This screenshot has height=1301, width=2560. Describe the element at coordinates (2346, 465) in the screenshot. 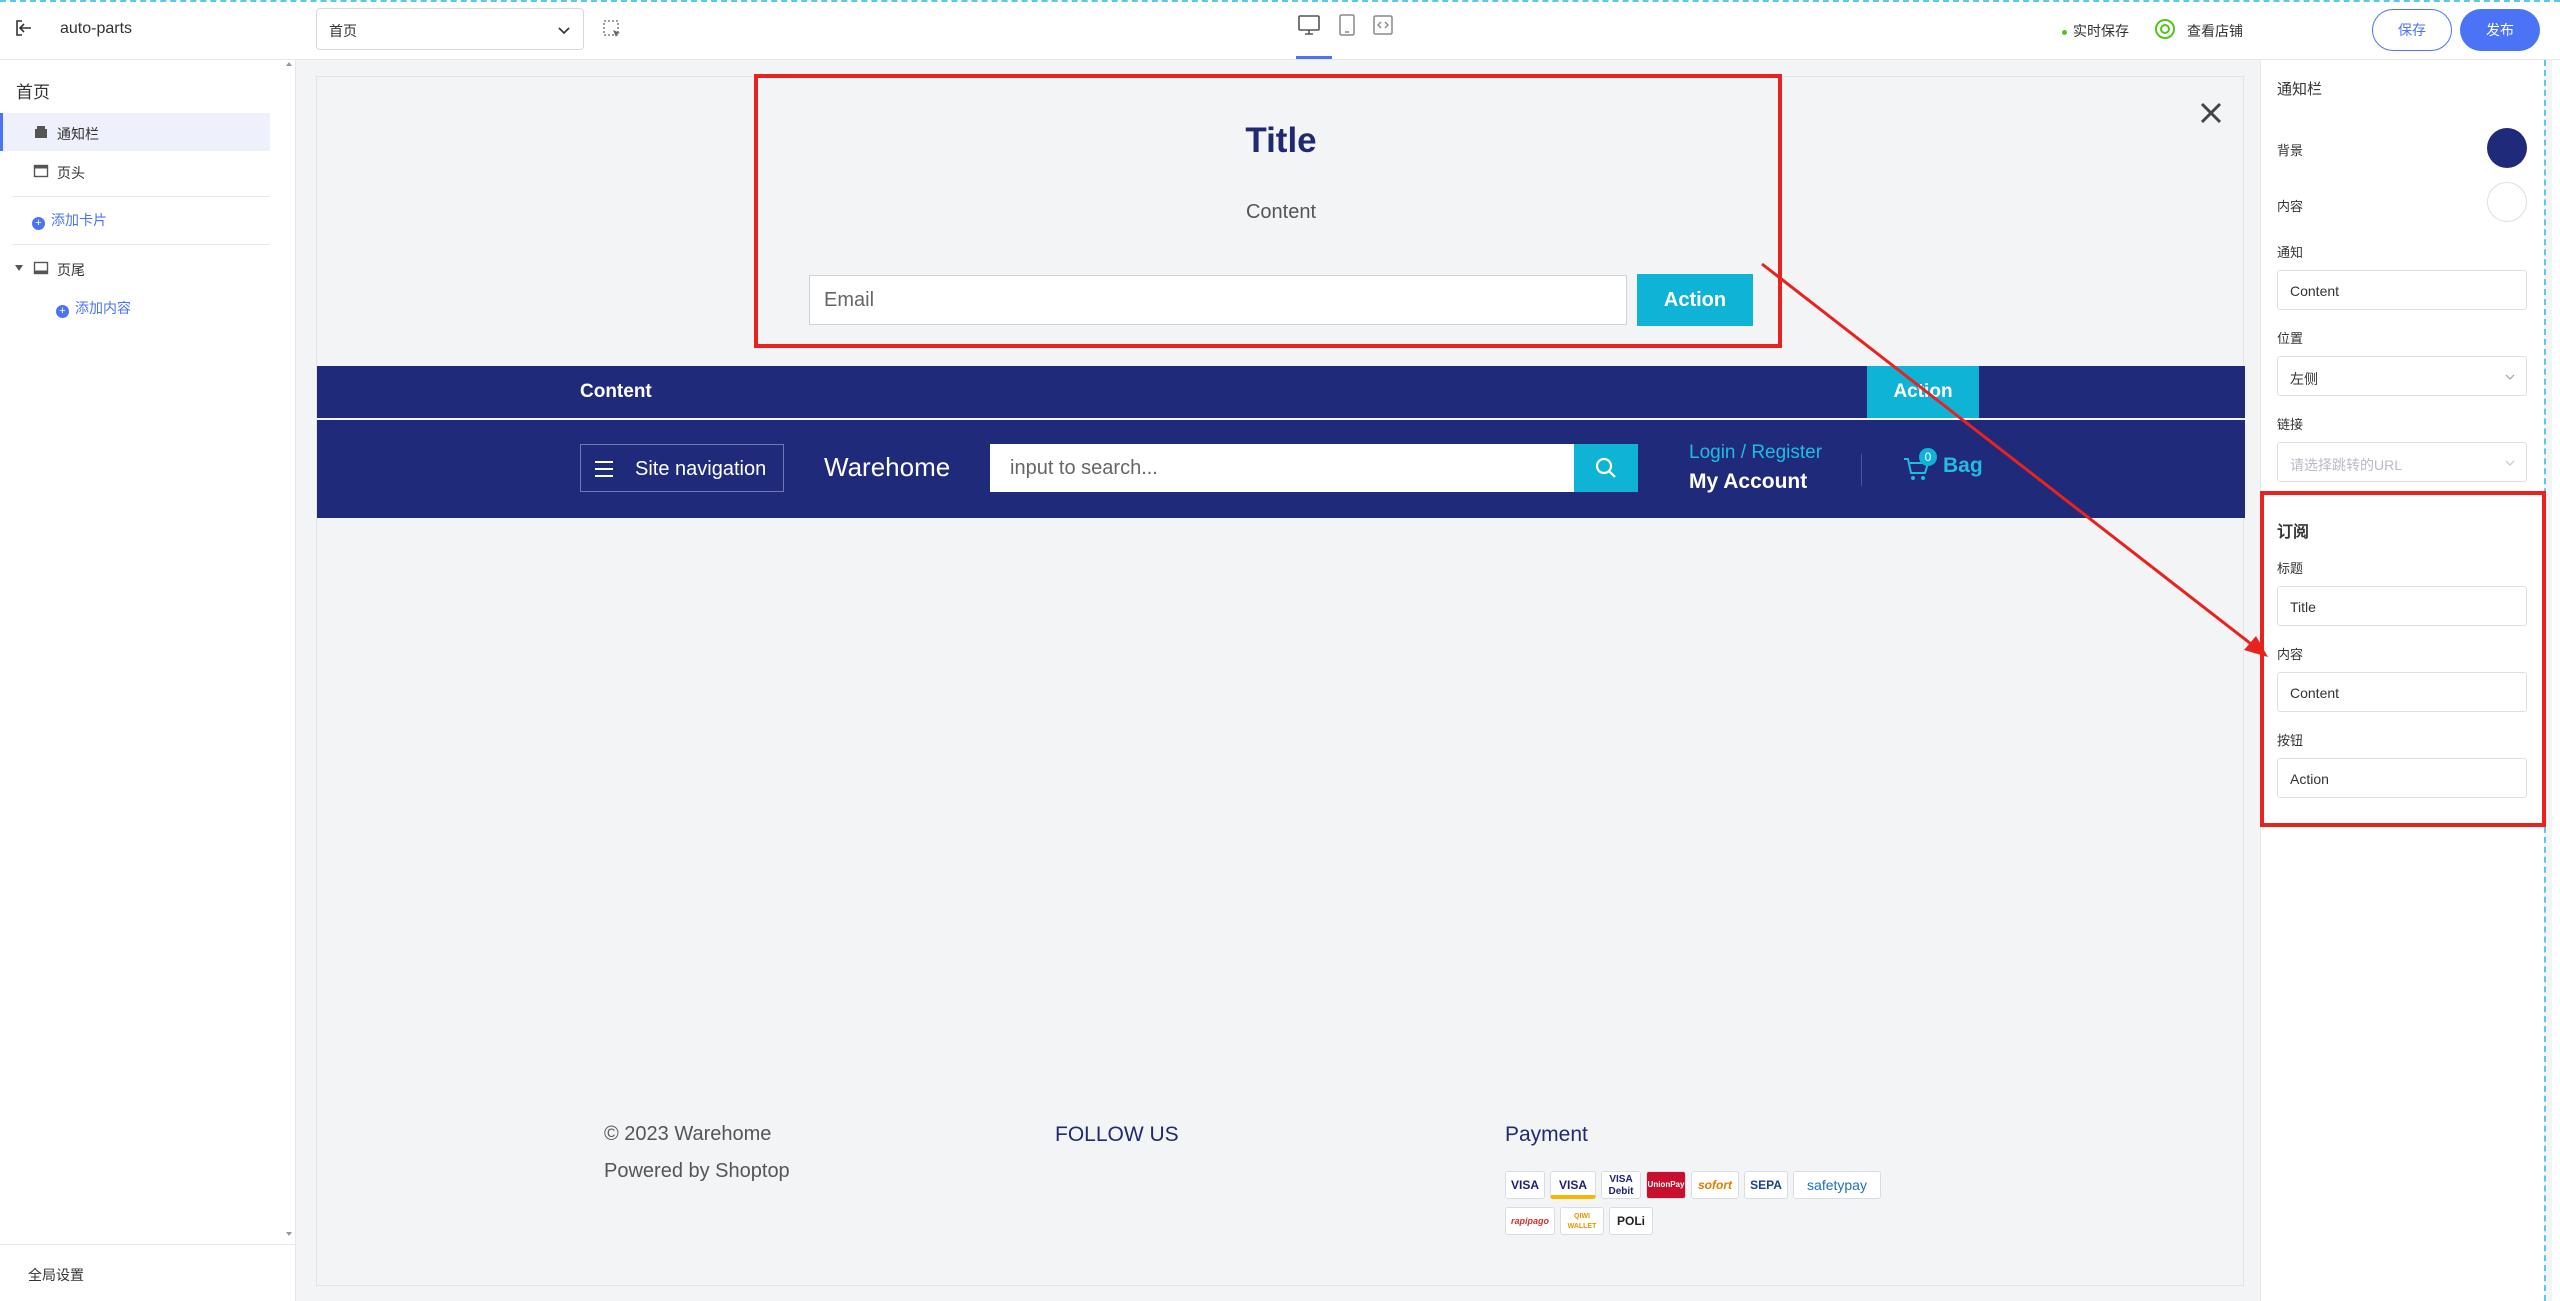

I see `link-placeholder: 请选择跳转的URL` at that location.